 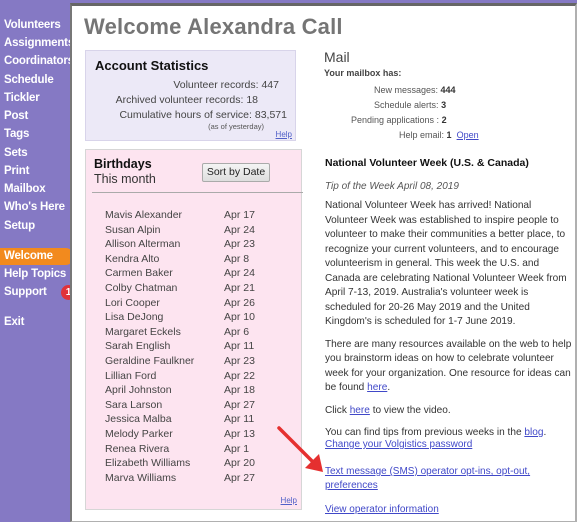 What do you see at coordinates (195, 333) in the screenshot?
I see `birthday-row: Margaret Eckels Apr 6` at bounding box center [195, 333].